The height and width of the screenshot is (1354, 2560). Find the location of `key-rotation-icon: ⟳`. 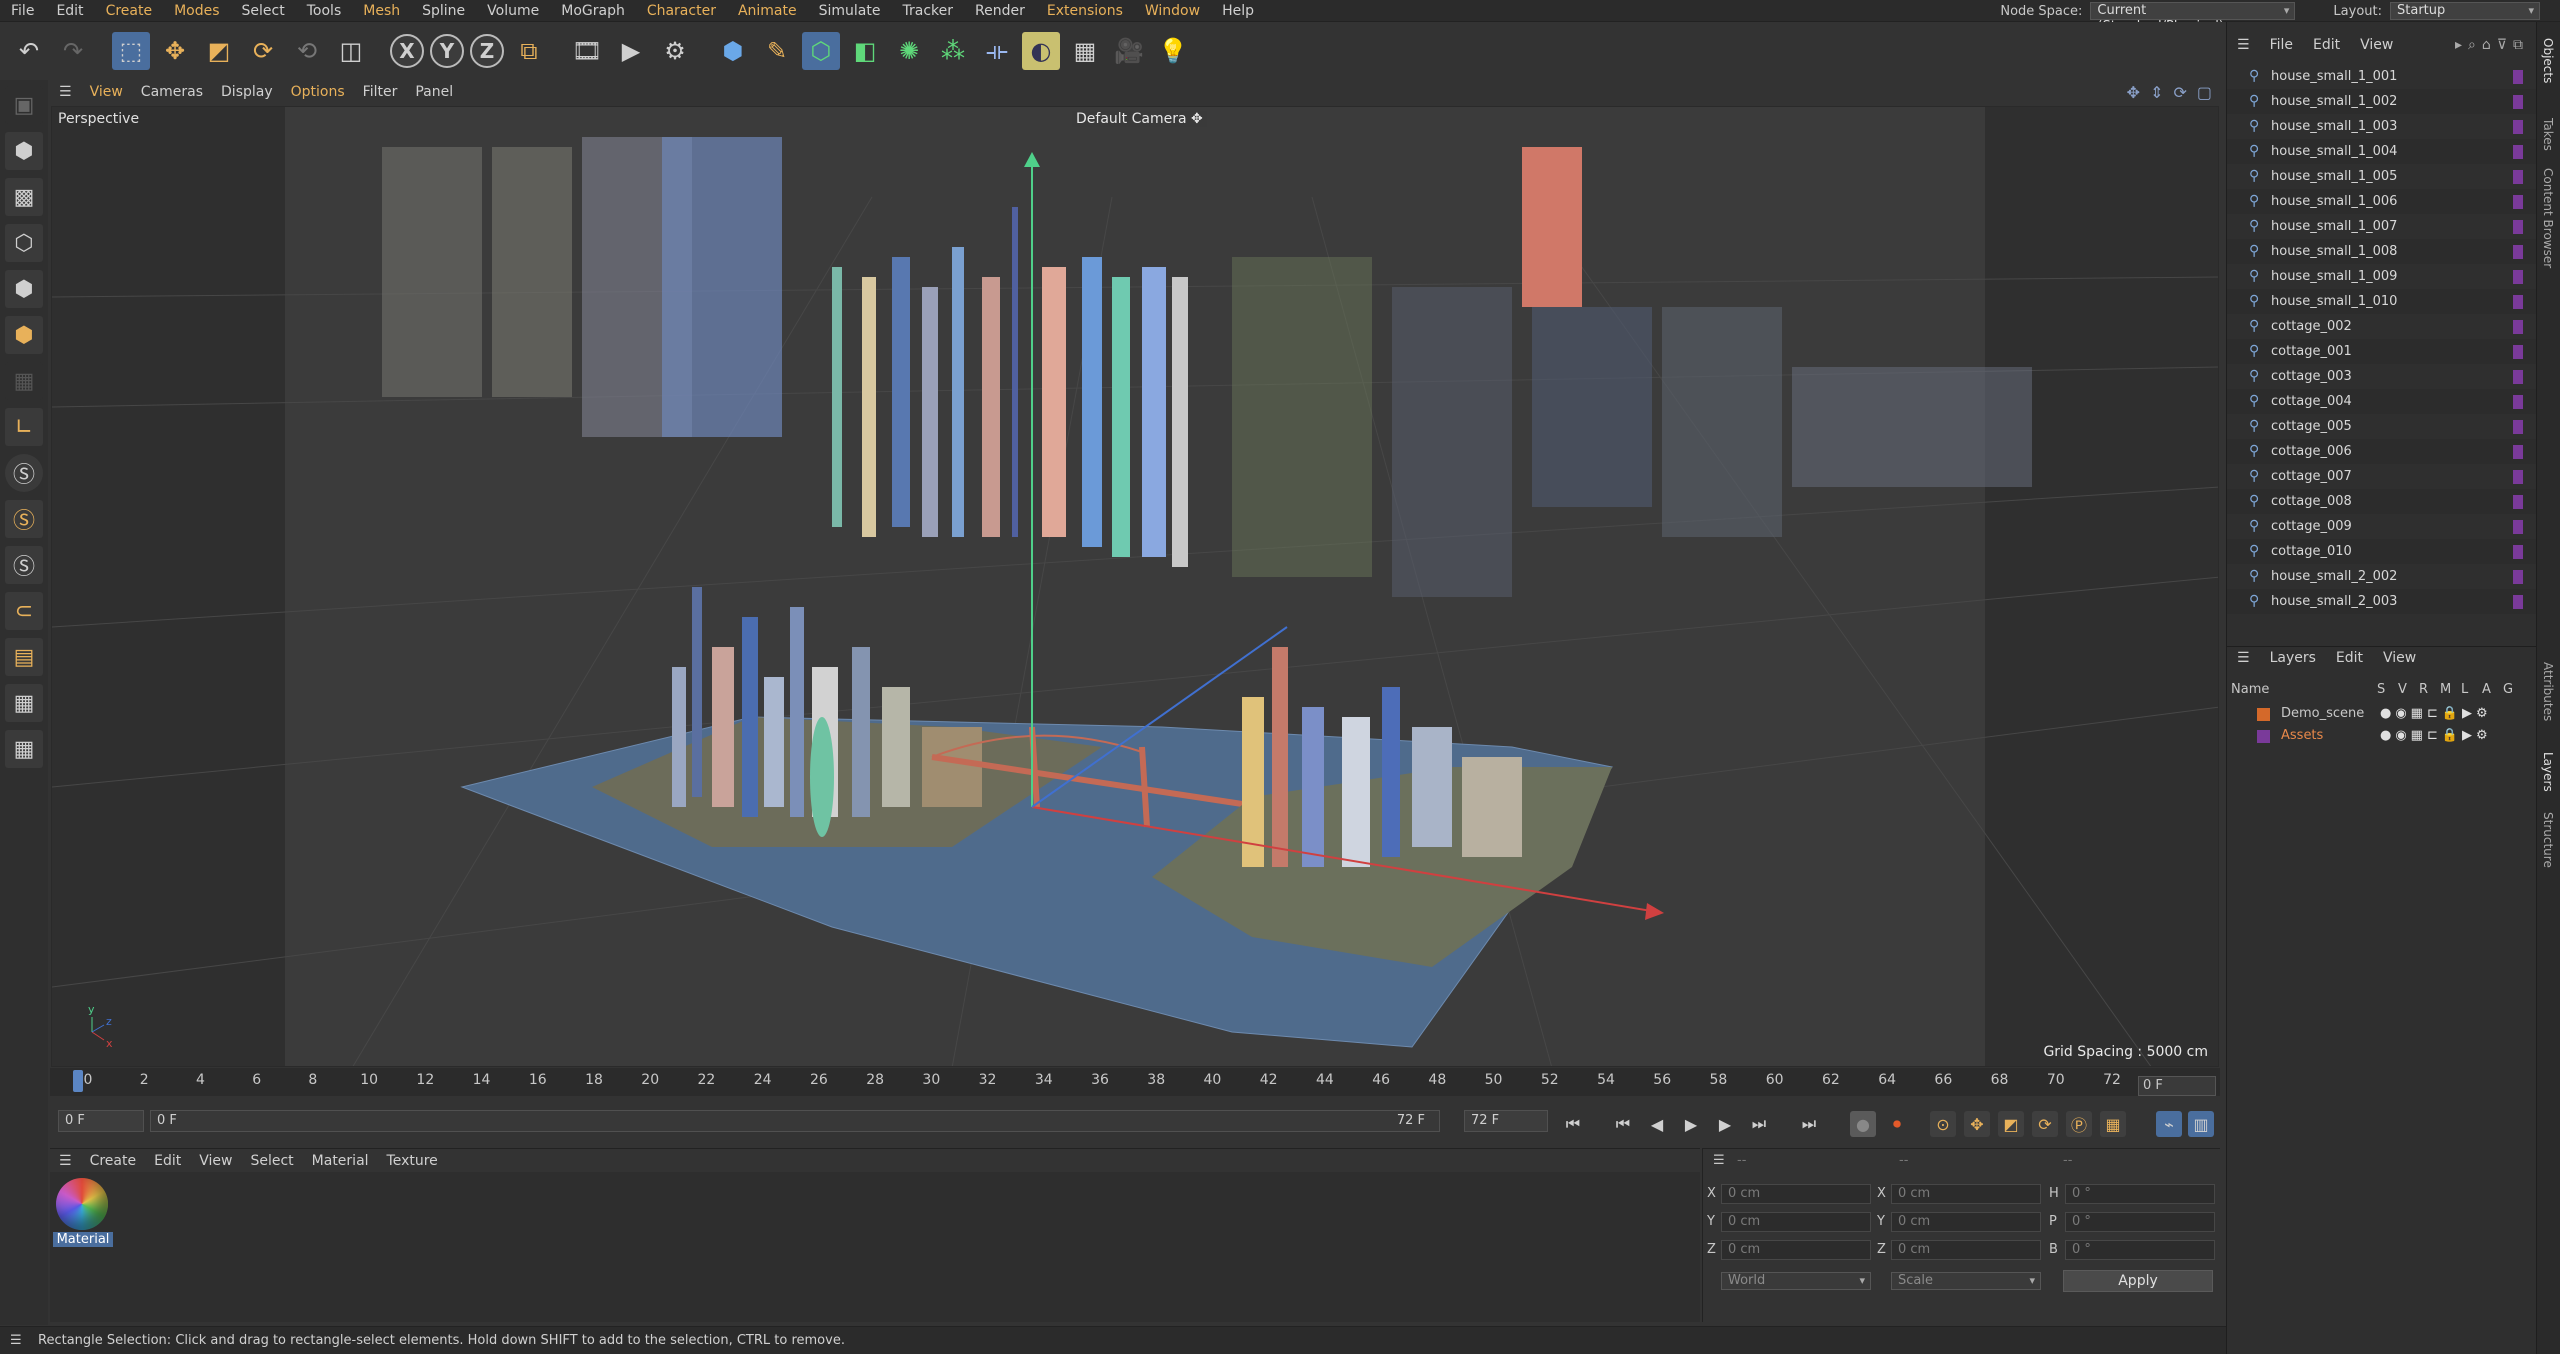

key-rotation-icon: ⟳ is located at coordinates (2045, 1124).